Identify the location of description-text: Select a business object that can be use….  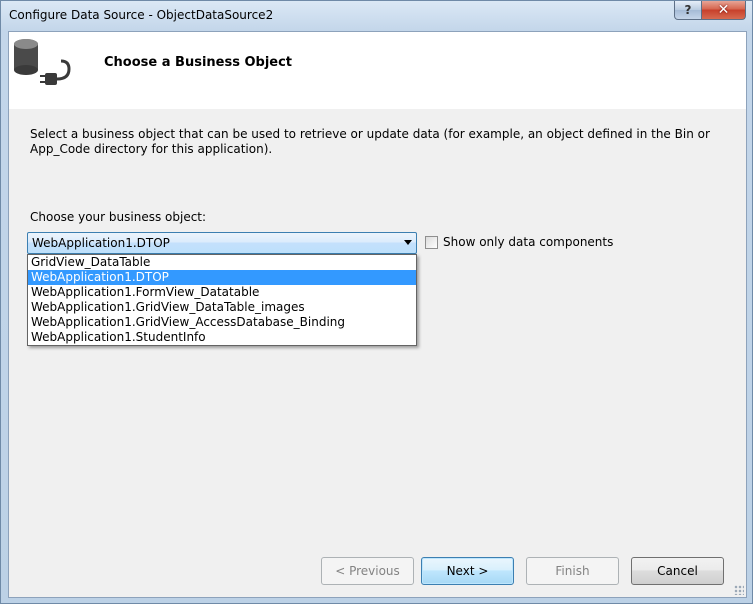
(370, 141).